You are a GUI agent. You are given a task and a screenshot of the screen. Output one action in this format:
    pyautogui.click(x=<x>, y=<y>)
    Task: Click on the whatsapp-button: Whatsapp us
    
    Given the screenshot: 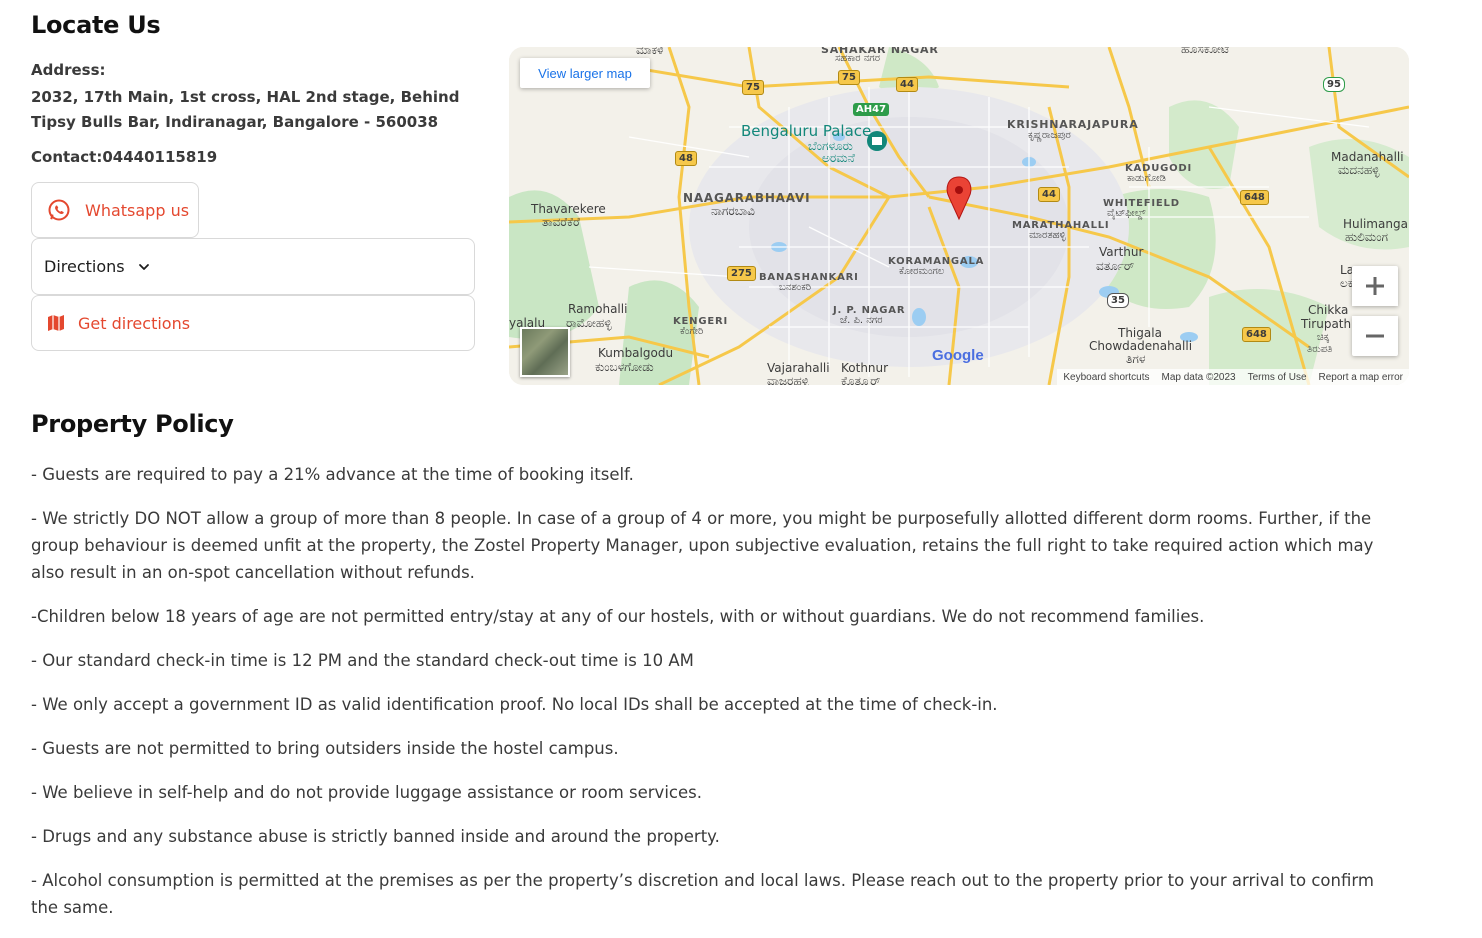 What is the action you would take?
    pyautogui.click(x=115, y=210)
    